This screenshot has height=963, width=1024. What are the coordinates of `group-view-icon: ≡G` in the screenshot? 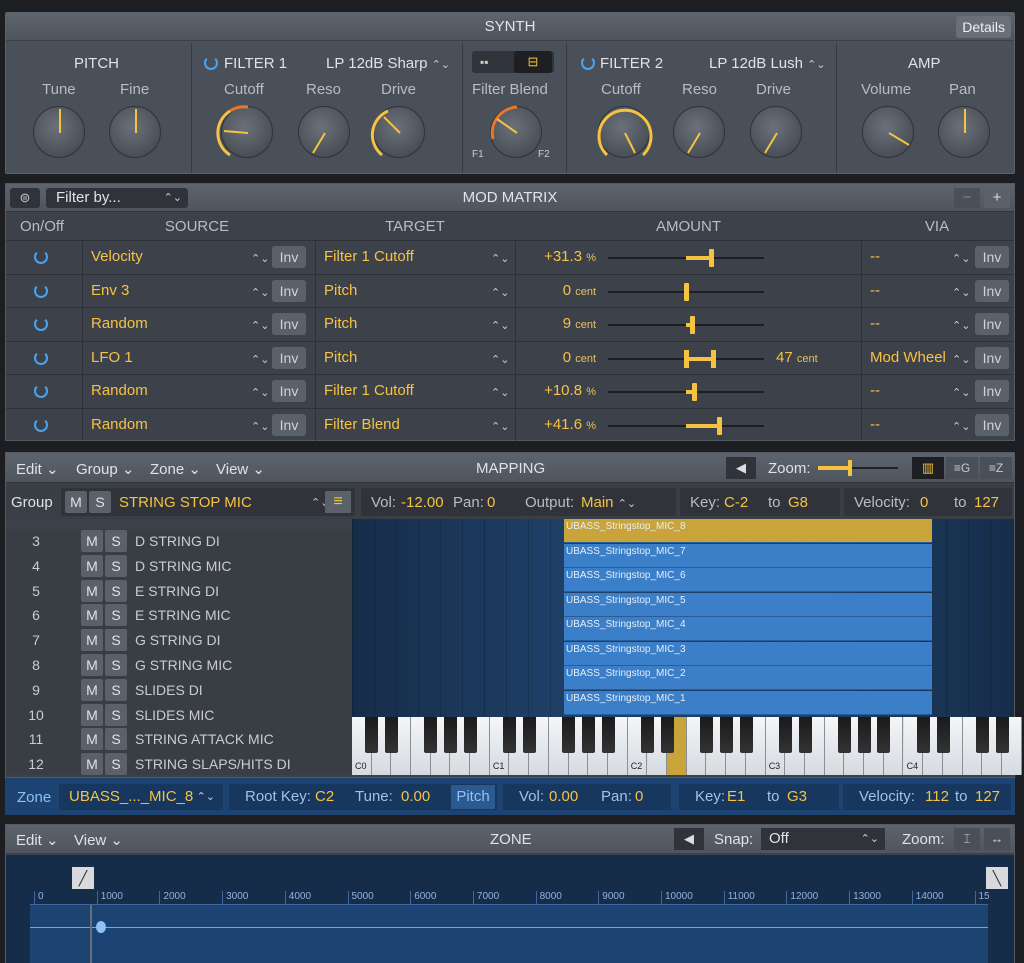 It's located at (962, 468).